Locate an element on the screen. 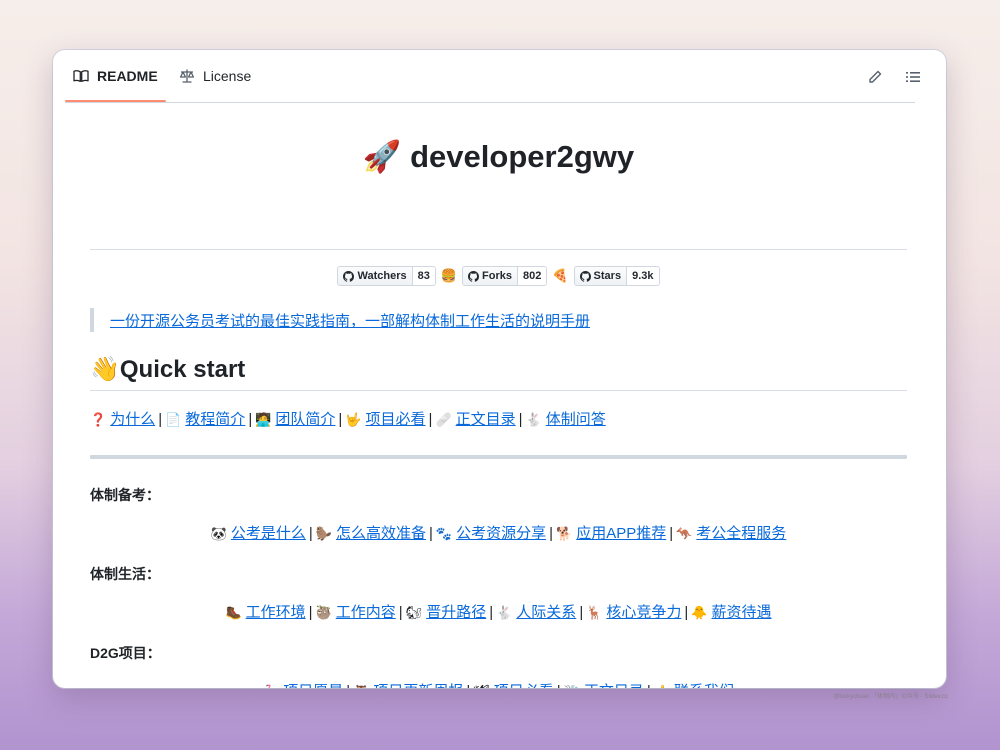 The width and height of the screenshot is (1000, 750). list-icon is located at coordinates (913, 77).